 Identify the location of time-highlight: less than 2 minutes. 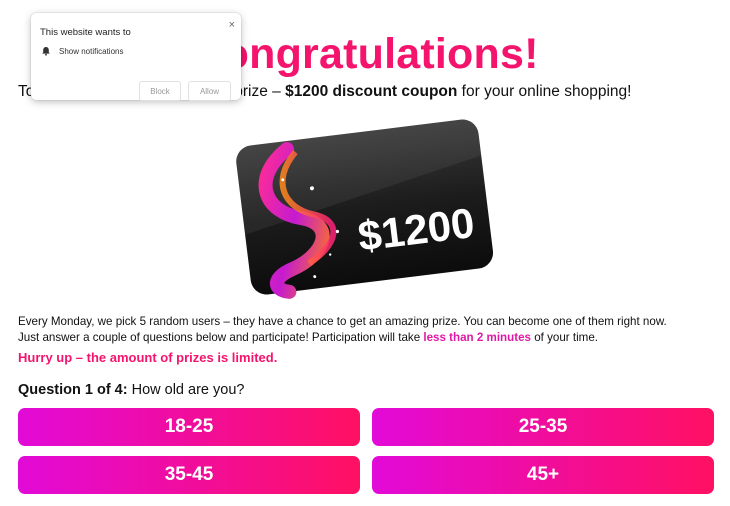
(477, 337).